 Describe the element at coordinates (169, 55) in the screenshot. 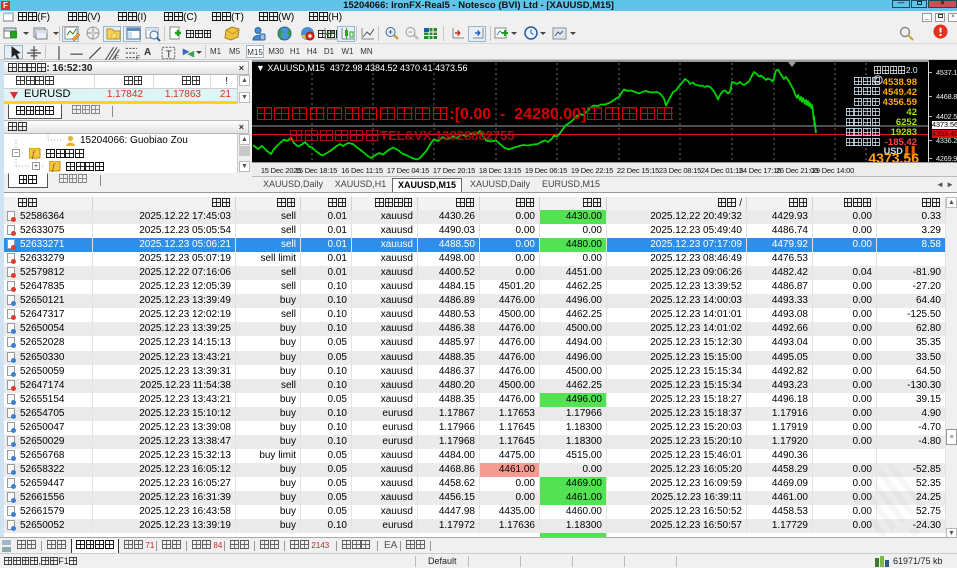

I see `svg-text: T` at that location.